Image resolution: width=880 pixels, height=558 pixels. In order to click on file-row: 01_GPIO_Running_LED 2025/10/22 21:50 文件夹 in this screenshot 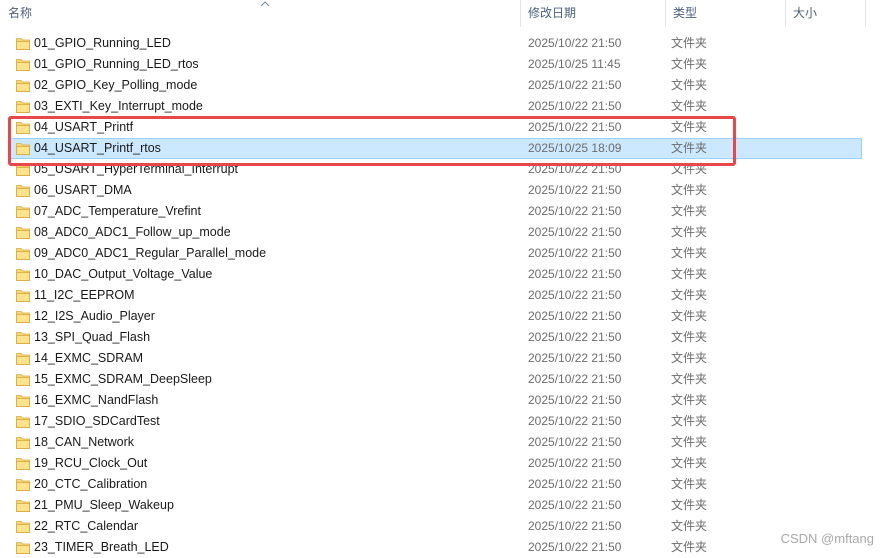, I will do `click(436, 43)`.